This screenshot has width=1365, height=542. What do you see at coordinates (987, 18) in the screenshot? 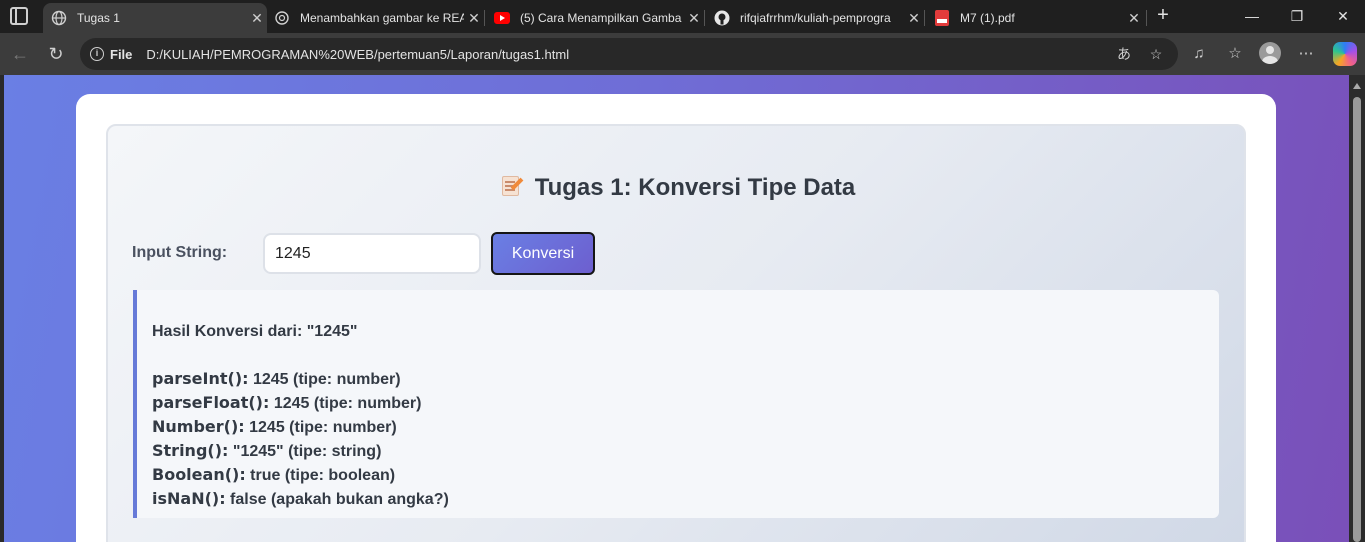
I see `tab-title: M7 (1).pdf` at bounding box center [987, 18].